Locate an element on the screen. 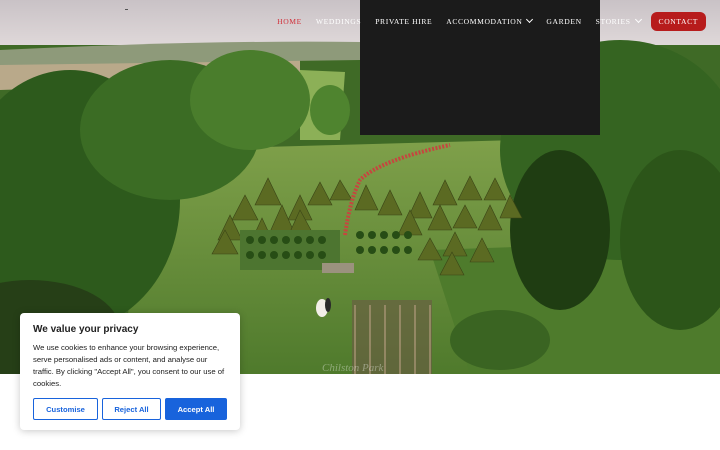 This screenshot has height=450, width=720. nav-item-label: GARDEN is located at coordinates (564, 21).